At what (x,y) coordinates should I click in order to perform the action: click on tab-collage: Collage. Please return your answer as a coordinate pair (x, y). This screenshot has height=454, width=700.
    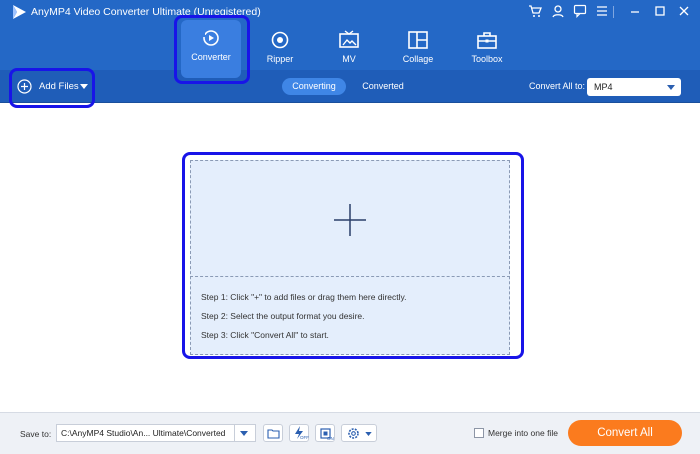
    Looking at the image, I should click on (418, 51).